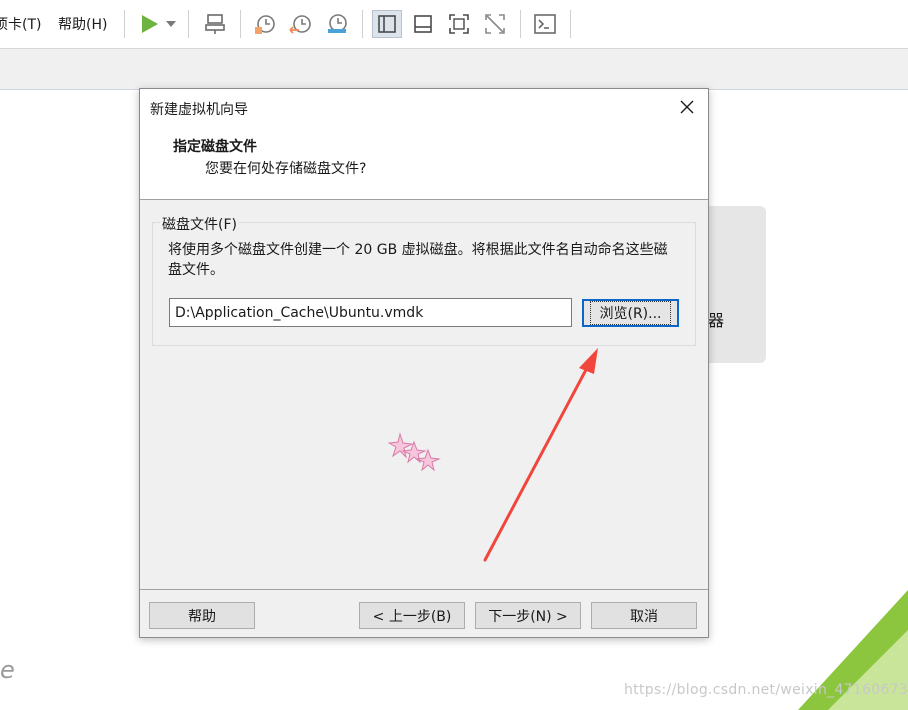  Describe the element at coordinates (199, 224) in the screenshot. I see `disk-file-group-label: 磁盘文件(F)` at that location.